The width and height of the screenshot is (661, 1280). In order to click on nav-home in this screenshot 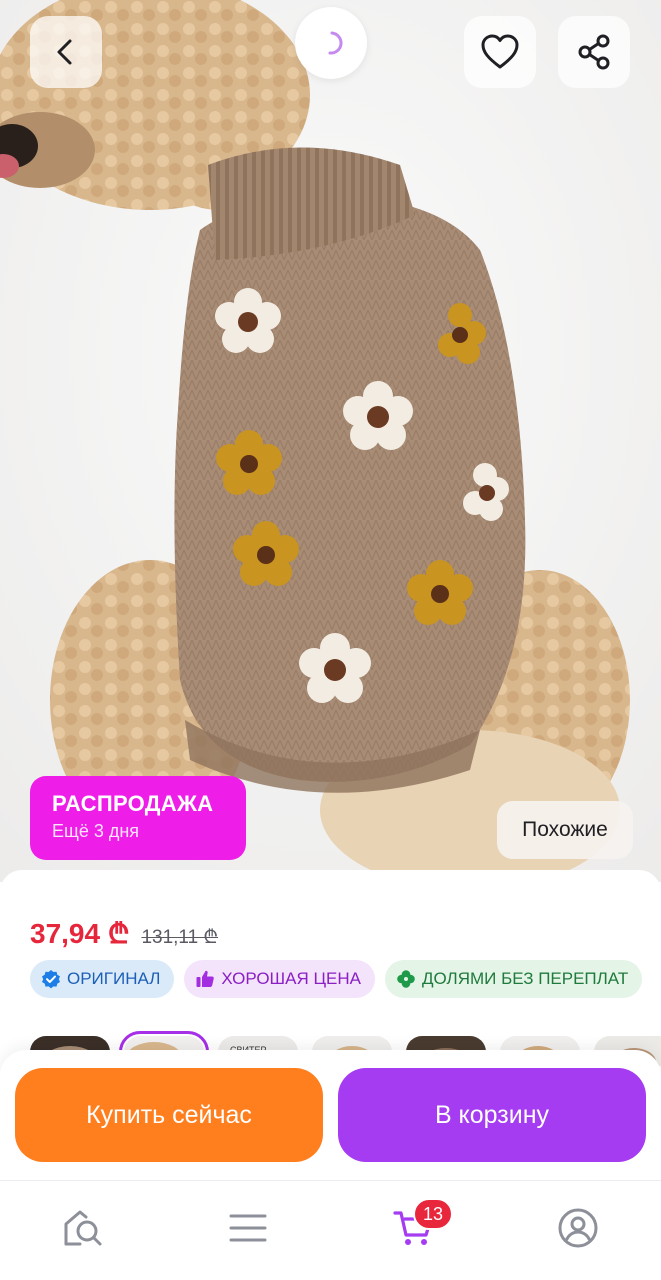, I will do `click(84, 1228)`.